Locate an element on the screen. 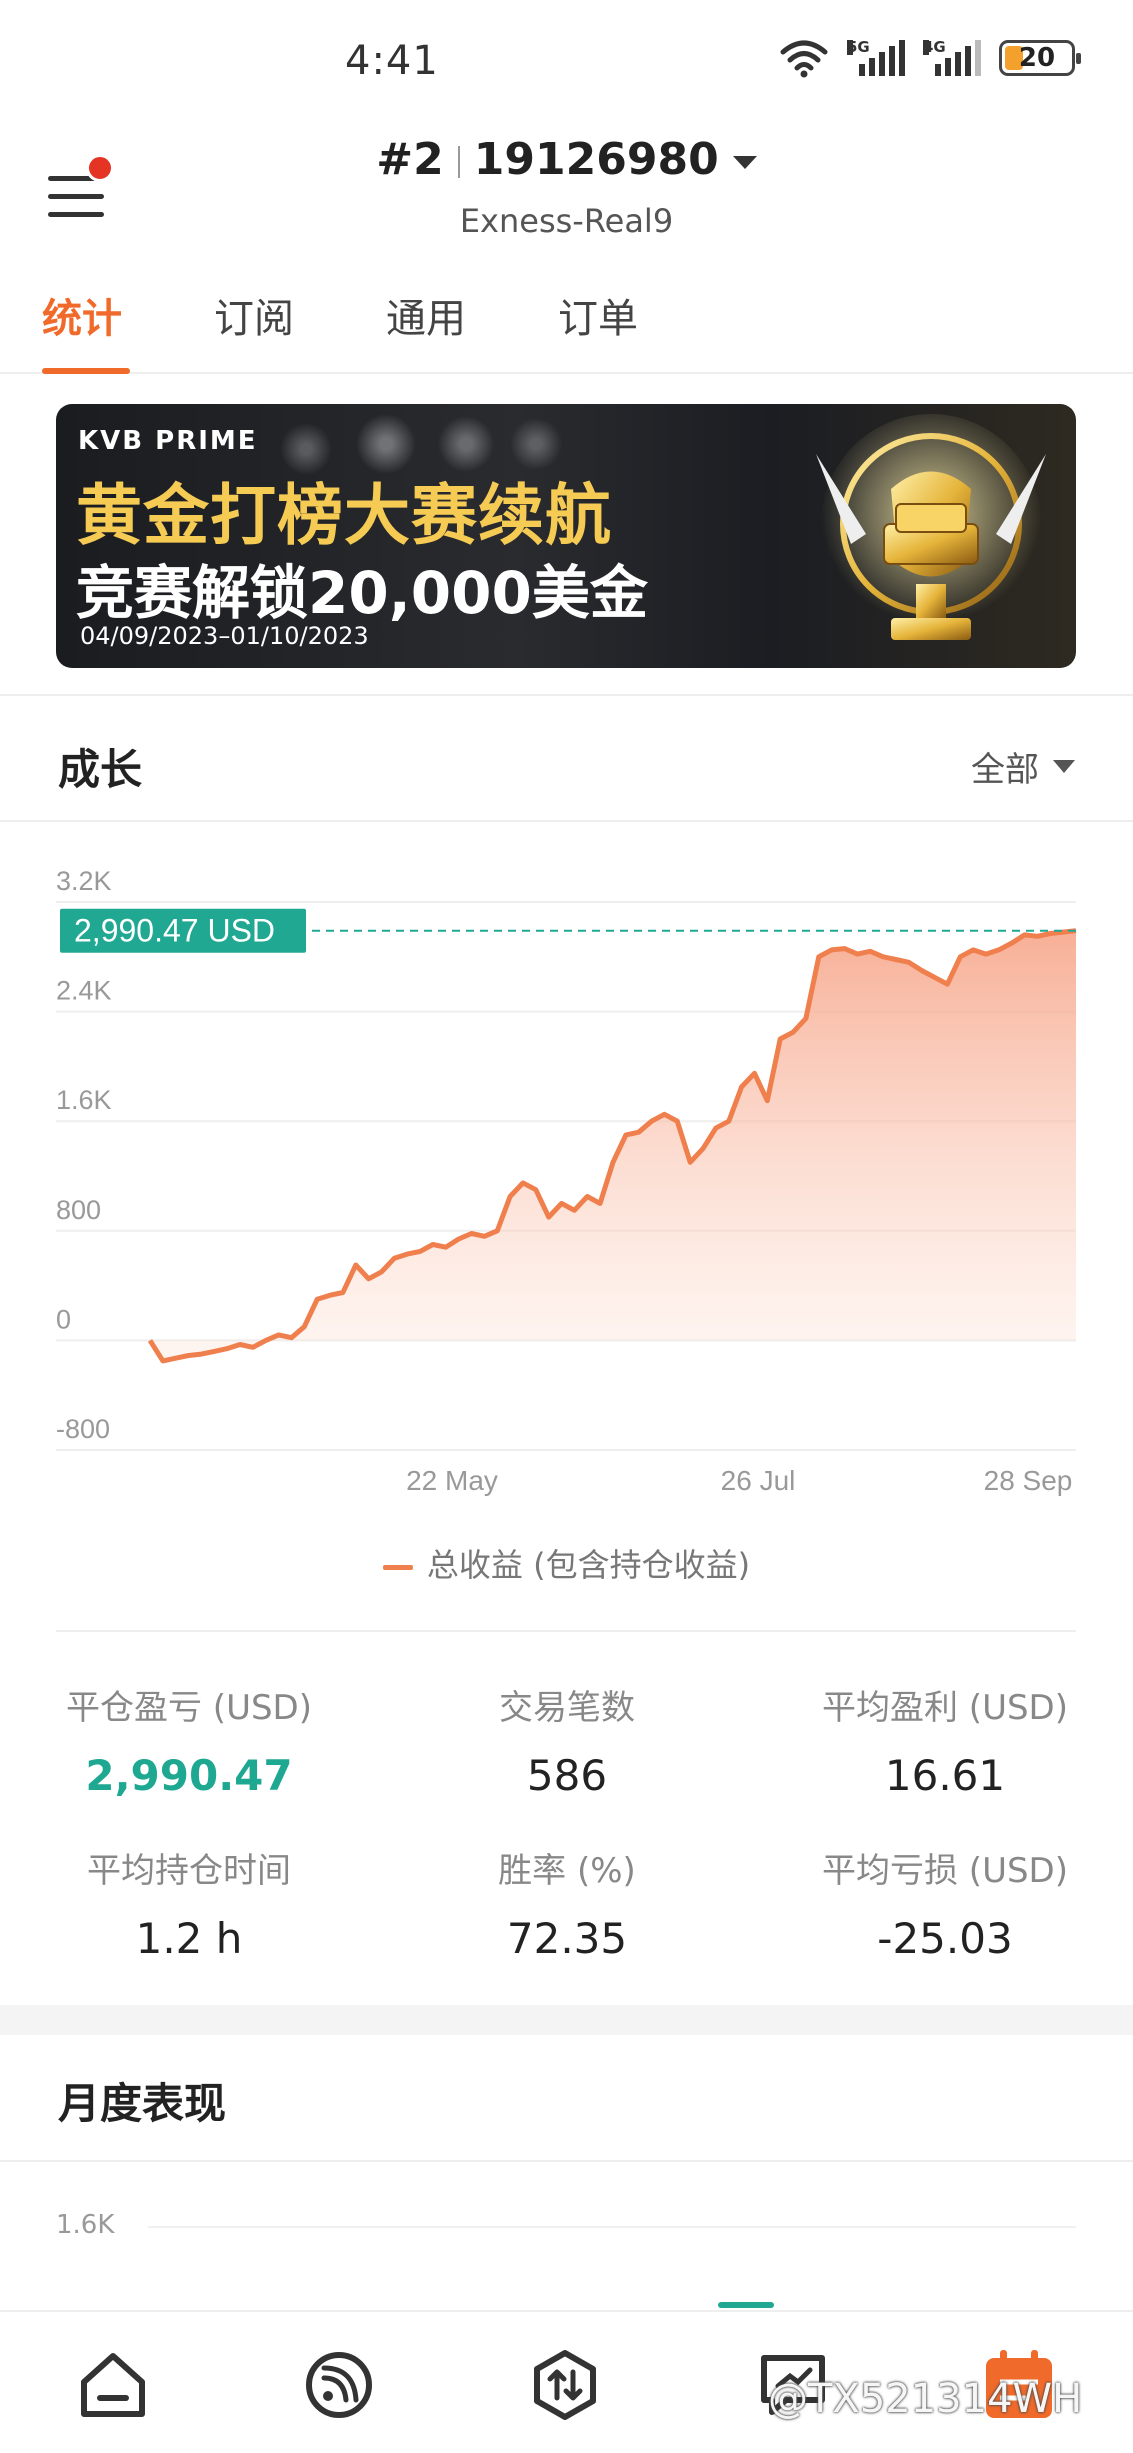 The image size is (1133, 2453). range-dropdown: 全部 is located at coordinates (1023, 766).